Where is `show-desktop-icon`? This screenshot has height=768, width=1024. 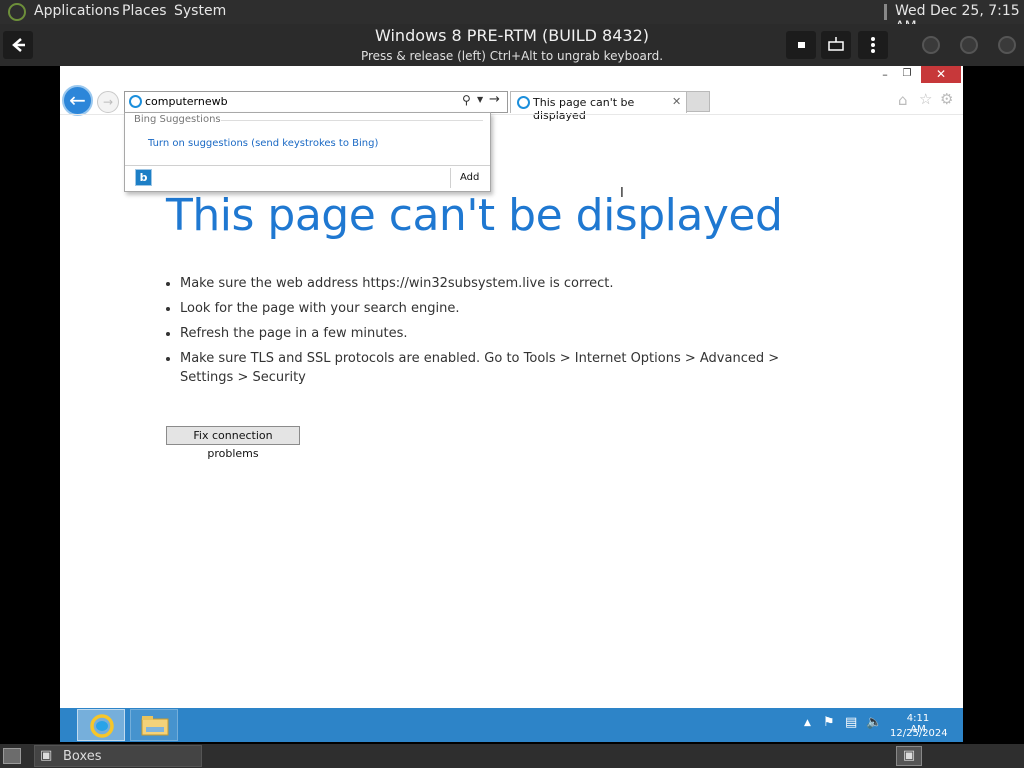
show-desktop-icon is located at coordinates (12, 756).